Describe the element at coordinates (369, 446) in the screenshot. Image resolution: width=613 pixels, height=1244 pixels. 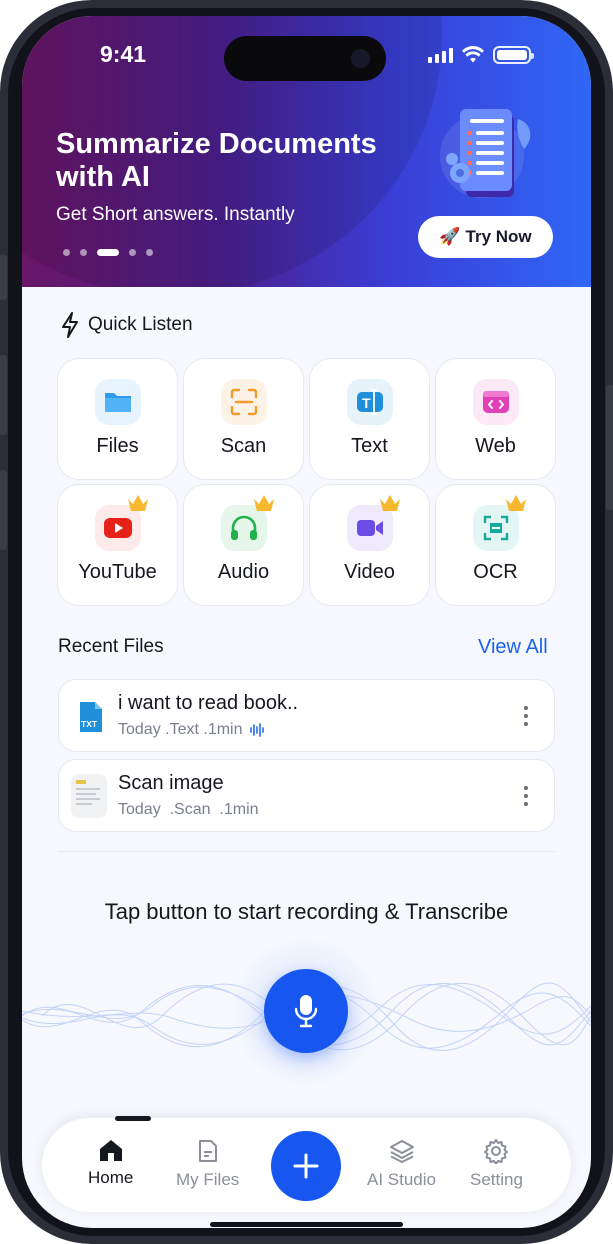
I see `tile-label: Text` at that location.